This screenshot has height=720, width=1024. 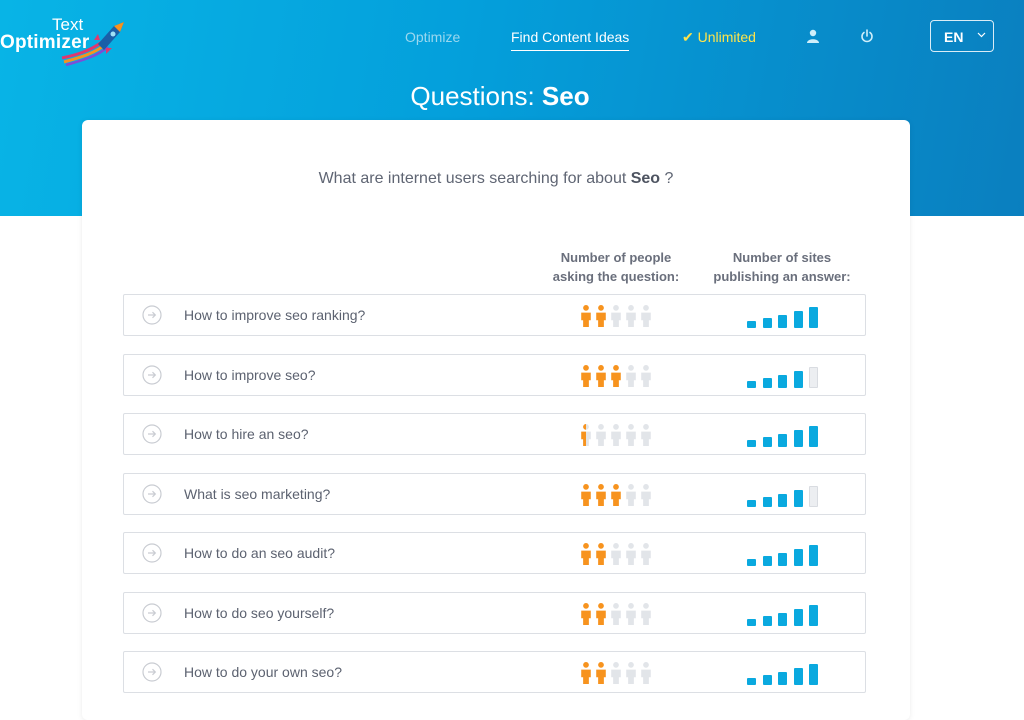 What do you see at coordinates (616, 276) in the screenshot?
I see `column-header-people-line2: asking the question:` at bounding box center [616, 276].